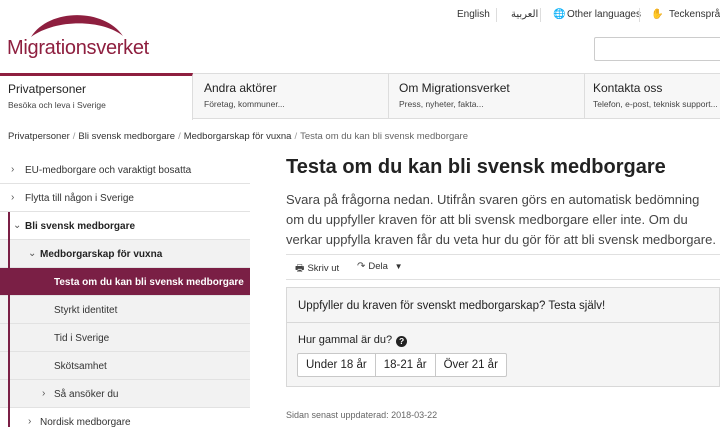  What do you see at coordinates (336, 365) in the screenshot?
I see `age-under-18-button: Under 18 år` at bounding box center [336, 365].